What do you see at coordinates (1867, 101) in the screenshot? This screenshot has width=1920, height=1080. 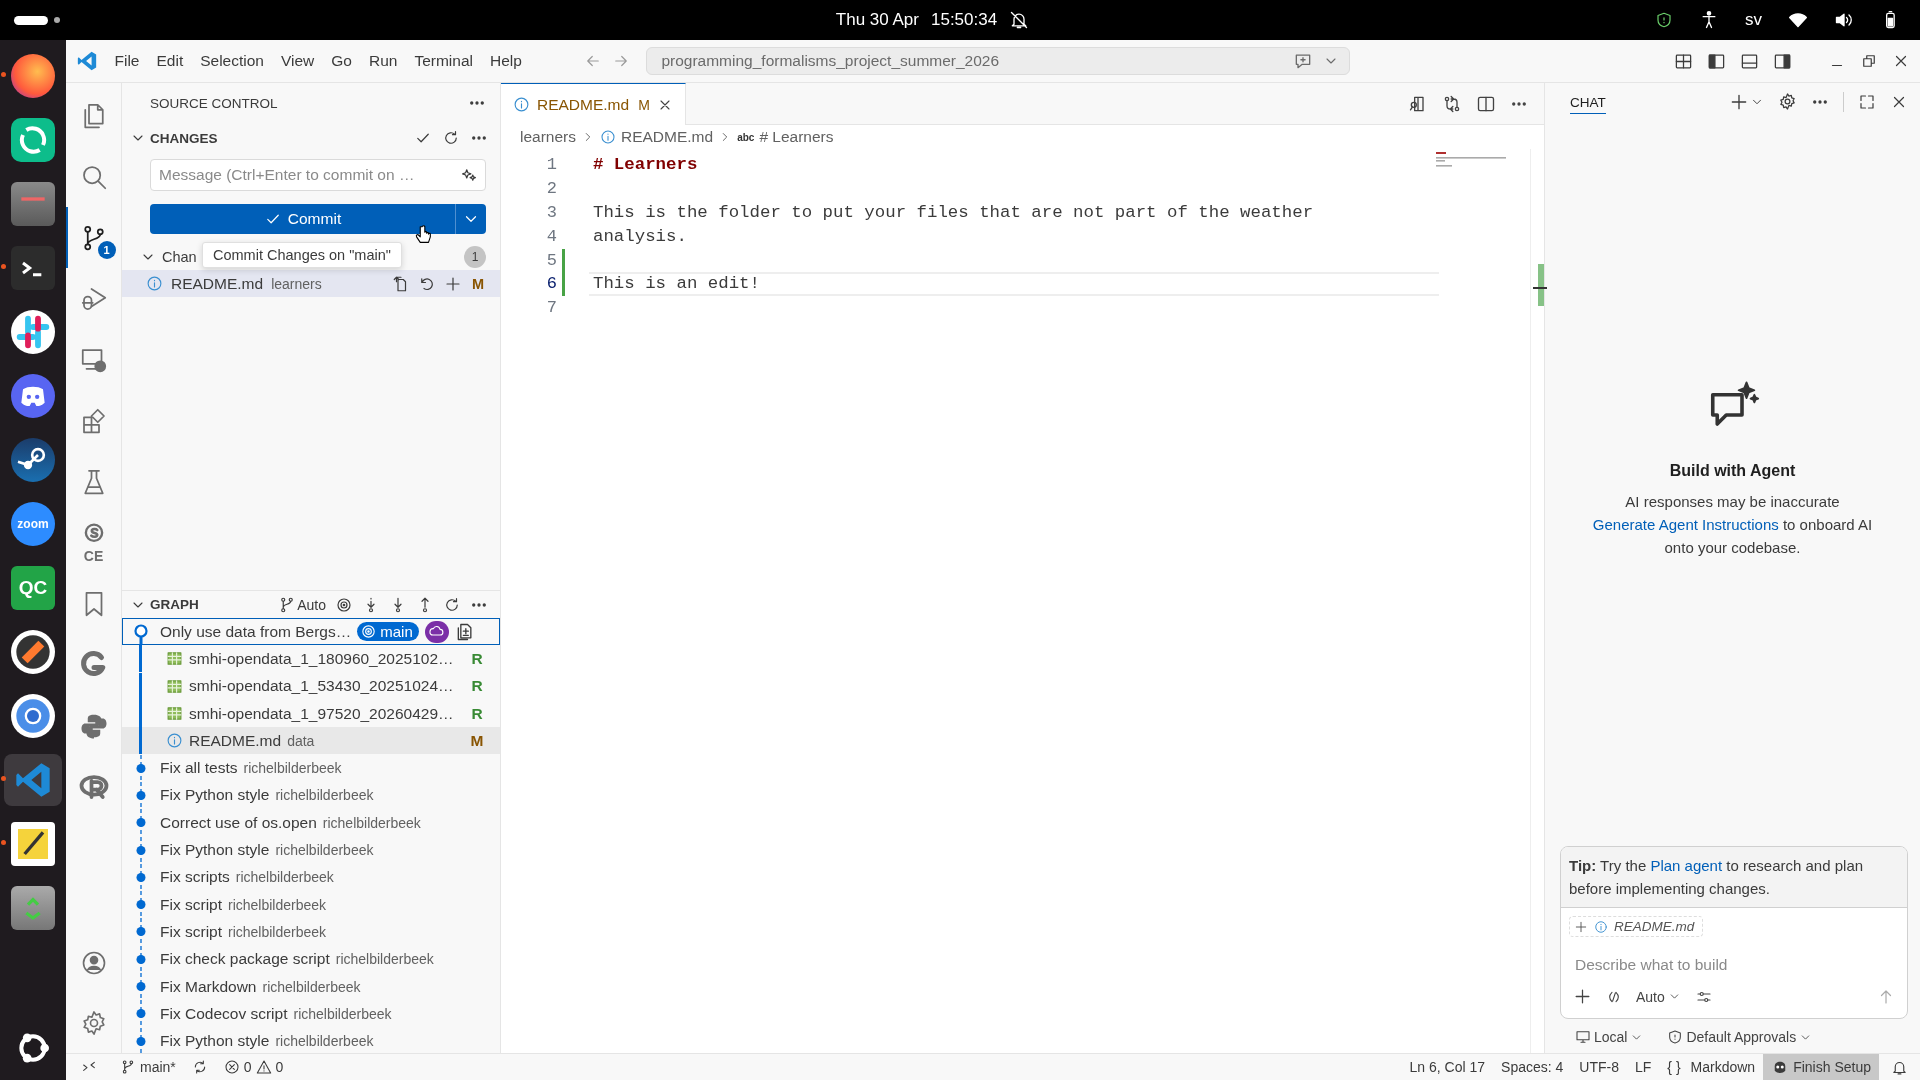 I see `maximize-icon` at bounding box center [1867, 101].